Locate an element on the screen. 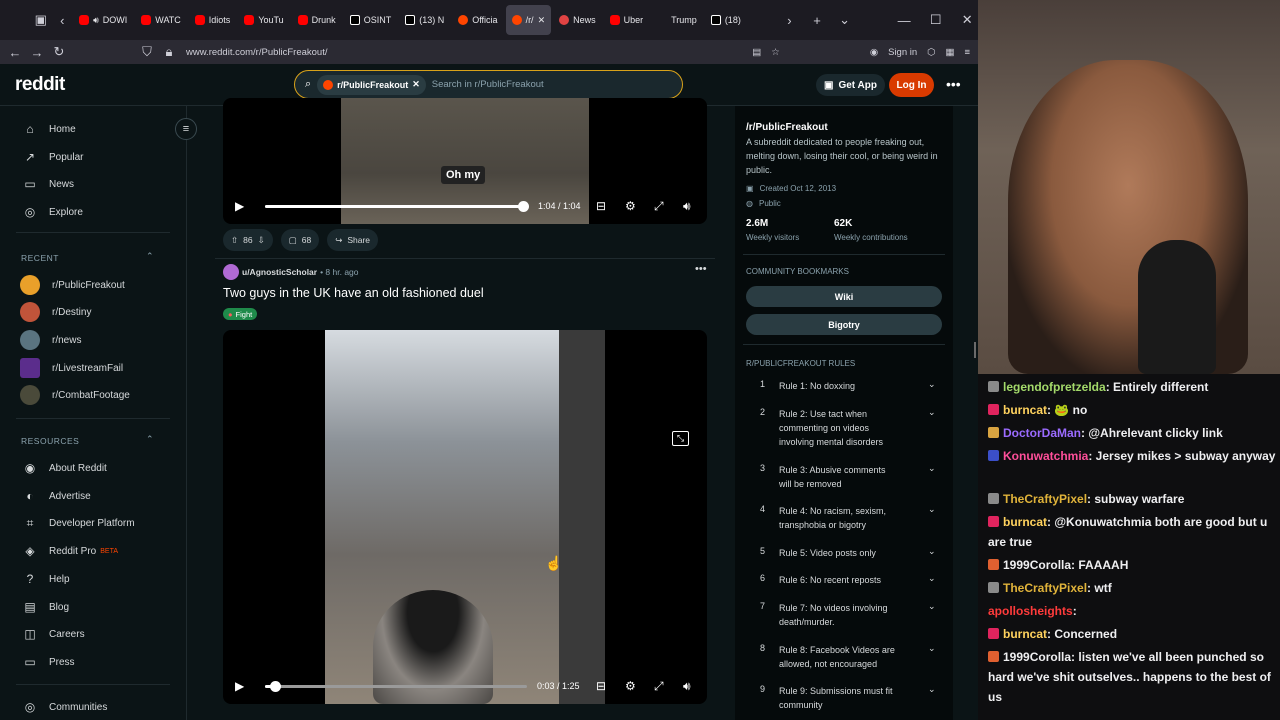 The width and height of the screenshot is (1280, 720). shield-icon: ⛉ is located at coordinates (147, 52).